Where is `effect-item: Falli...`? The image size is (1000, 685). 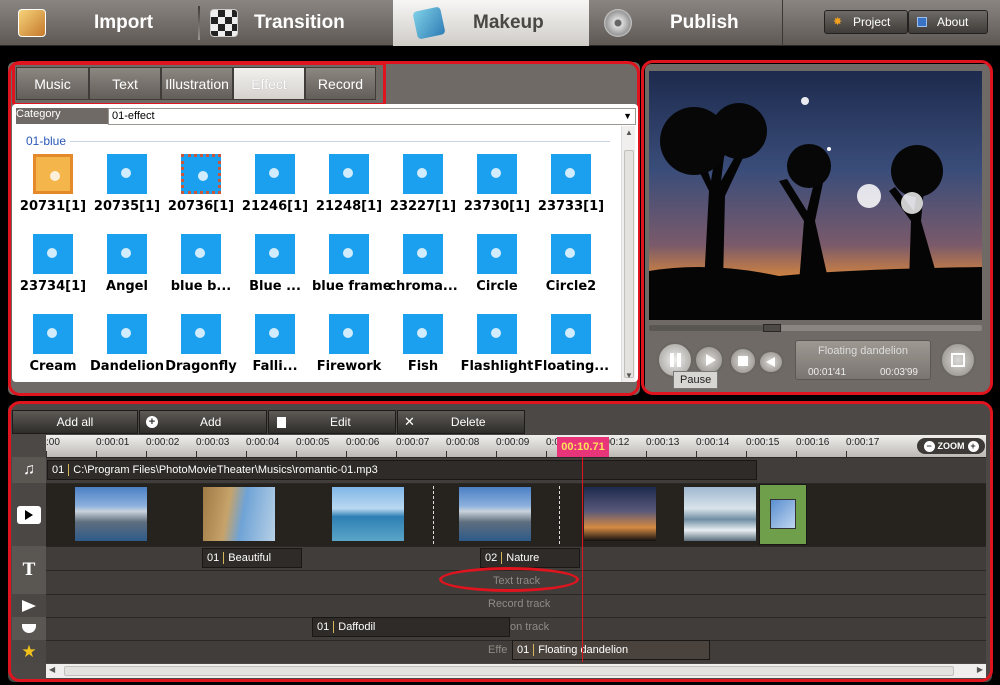
effect-item: Falli... is located at coordinates (275, 350).